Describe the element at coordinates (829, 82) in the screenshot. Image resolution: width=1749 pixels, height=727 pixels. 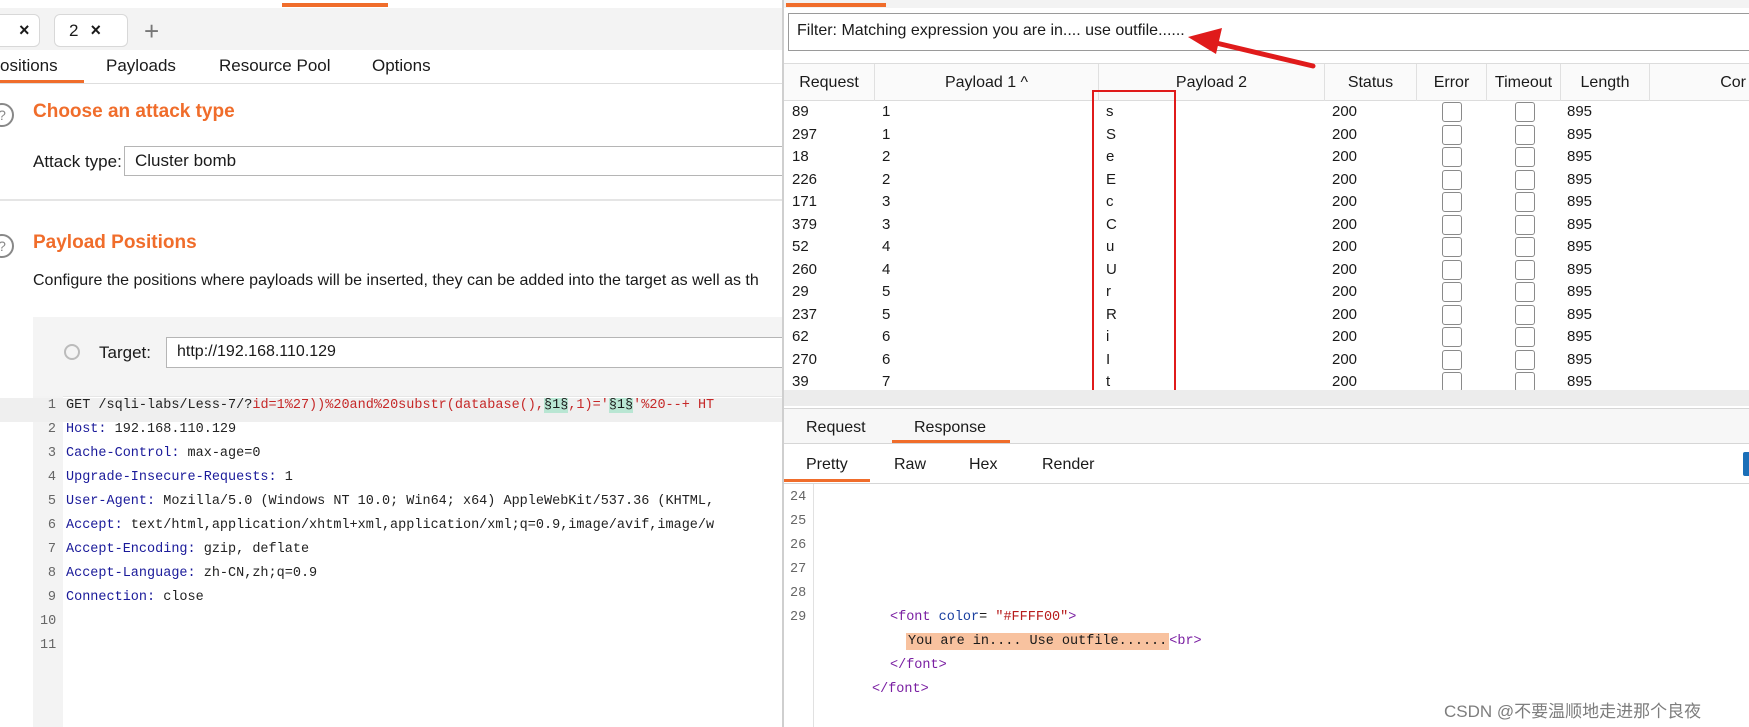
I see `column-header-request: Request` at that location.